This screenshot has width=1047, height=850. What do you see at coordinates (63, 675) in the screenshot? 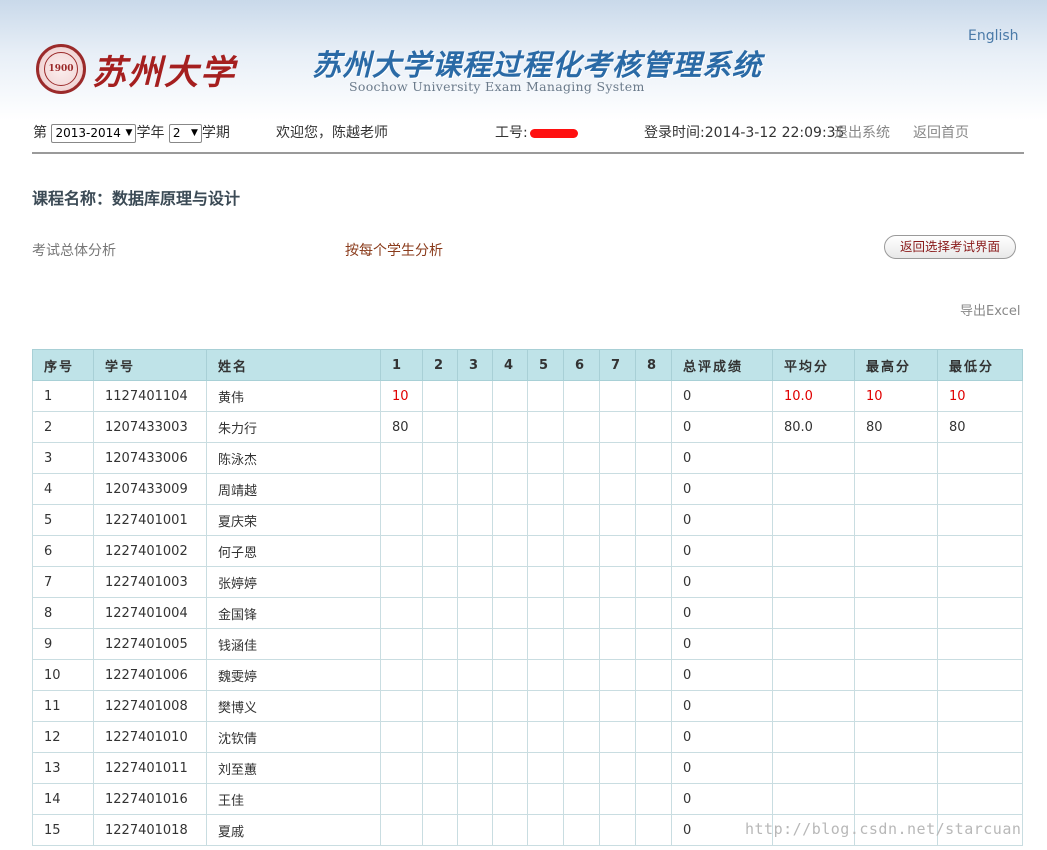
I see `row-number-cell: 10` at bounding box center [63, 675].